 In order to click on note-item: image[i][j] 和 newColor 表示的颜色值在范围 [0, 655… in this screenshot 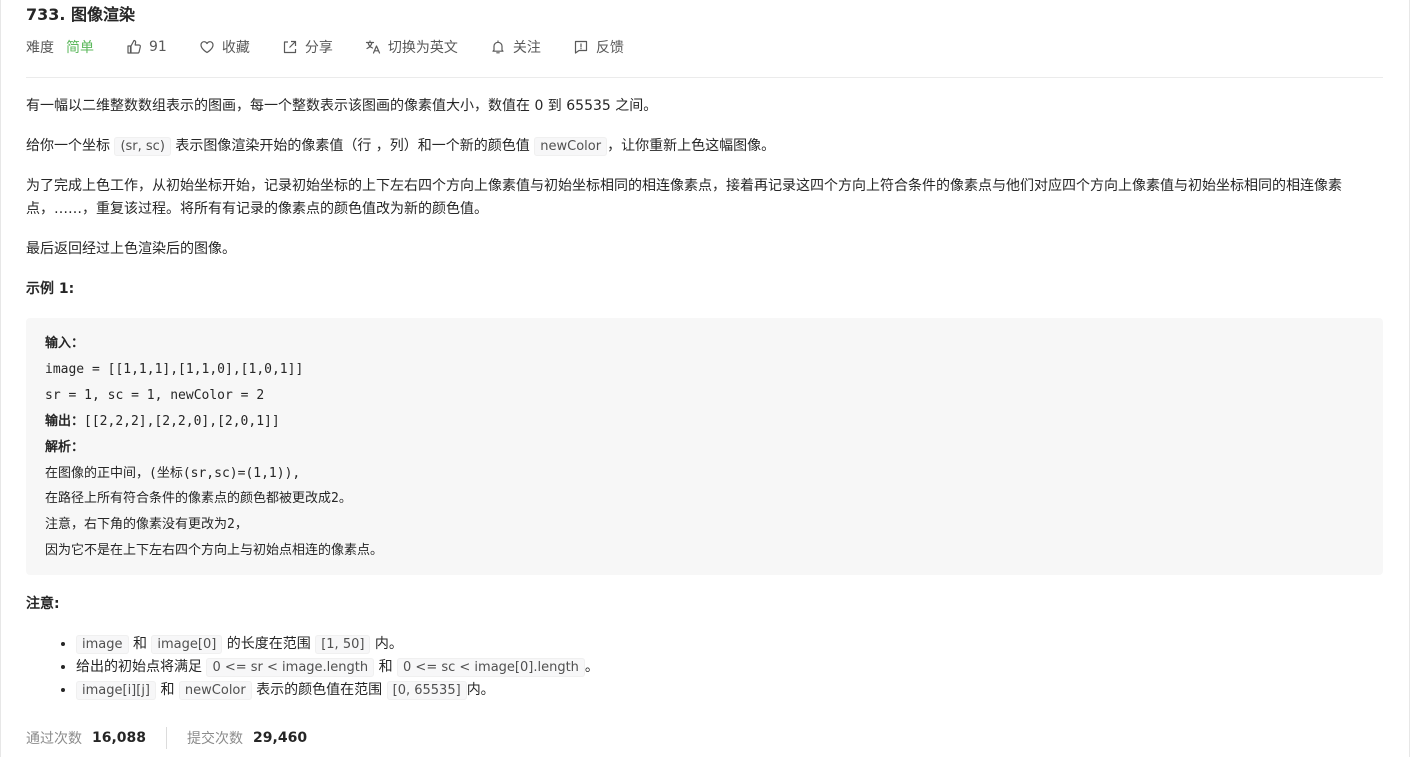, I will do `click(729, 690)`.